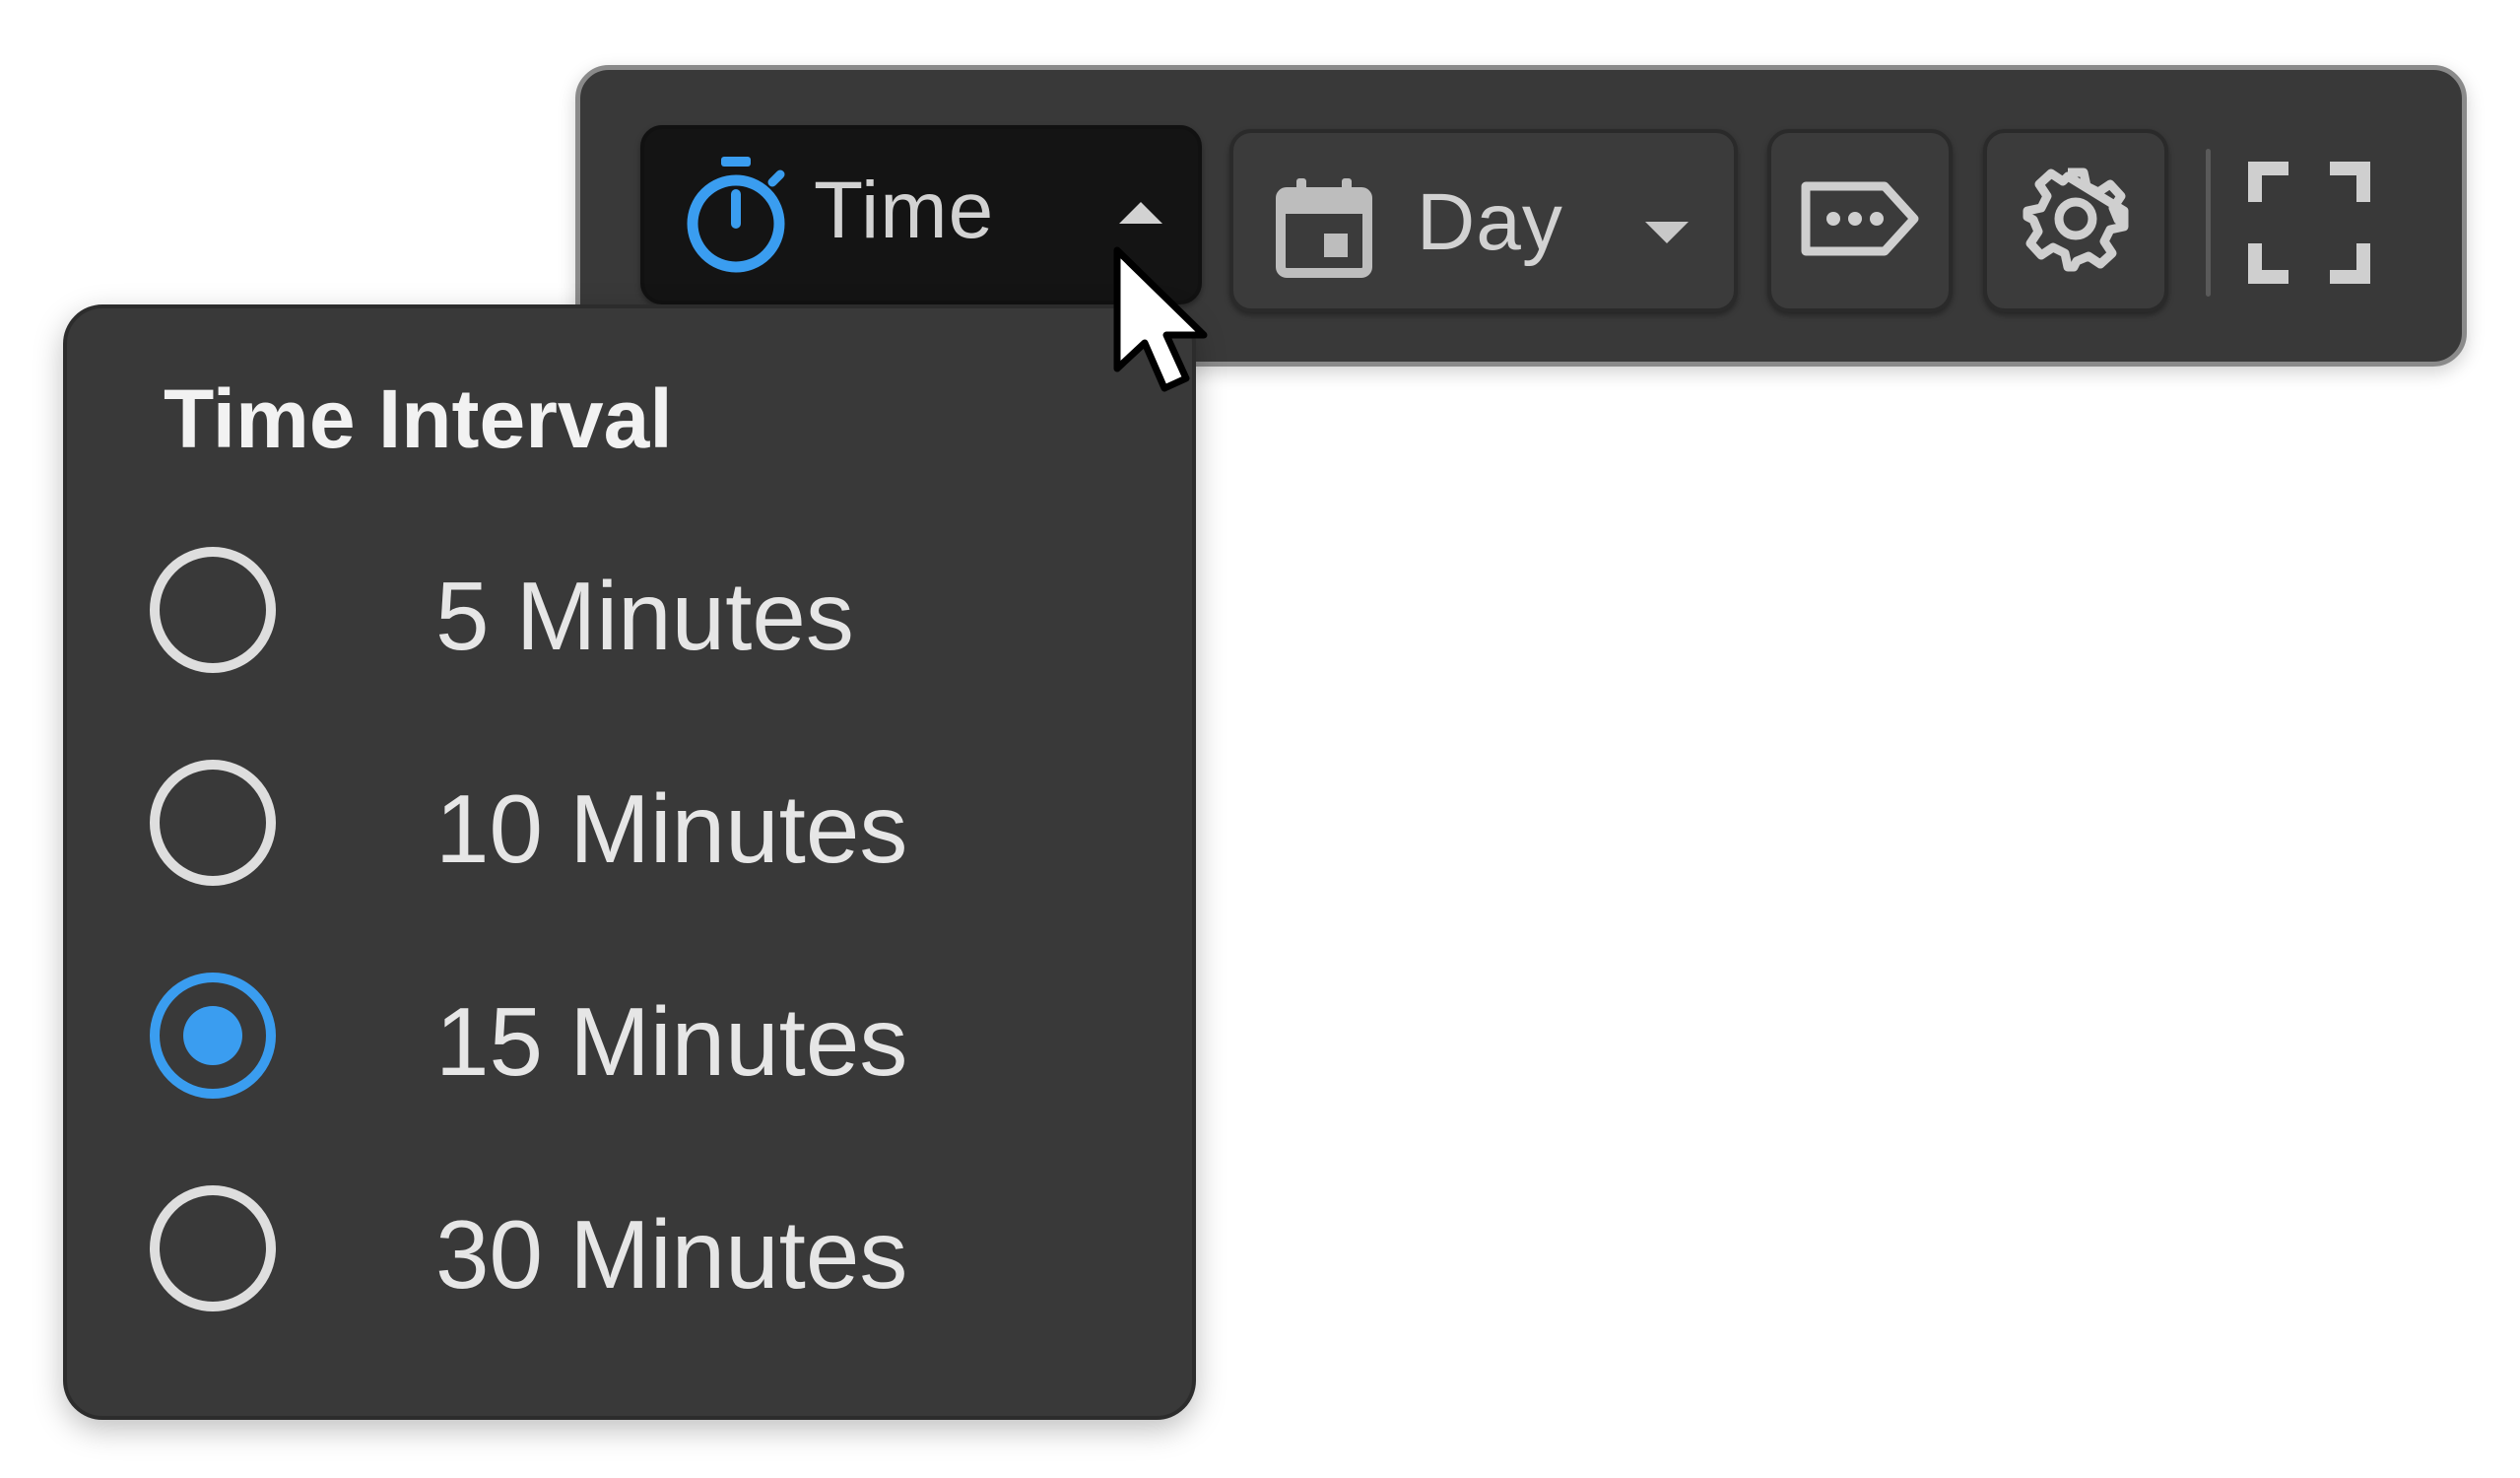 The image size is (2520, 1478). What do you see at coordinates (644, 616) in the screenshot?
I see `option-label: 5 Minutes` at bounding box center [644, 616].